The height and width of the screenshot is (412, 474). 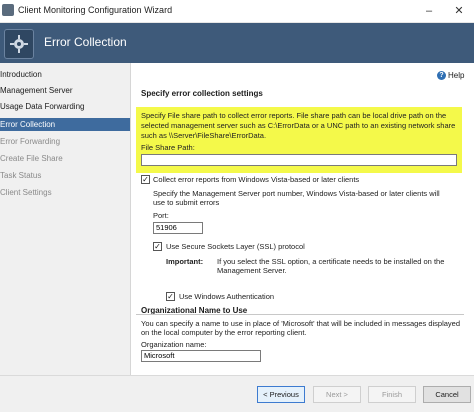 I want to click on help-link: ? Help, so click(x=451, y=76).